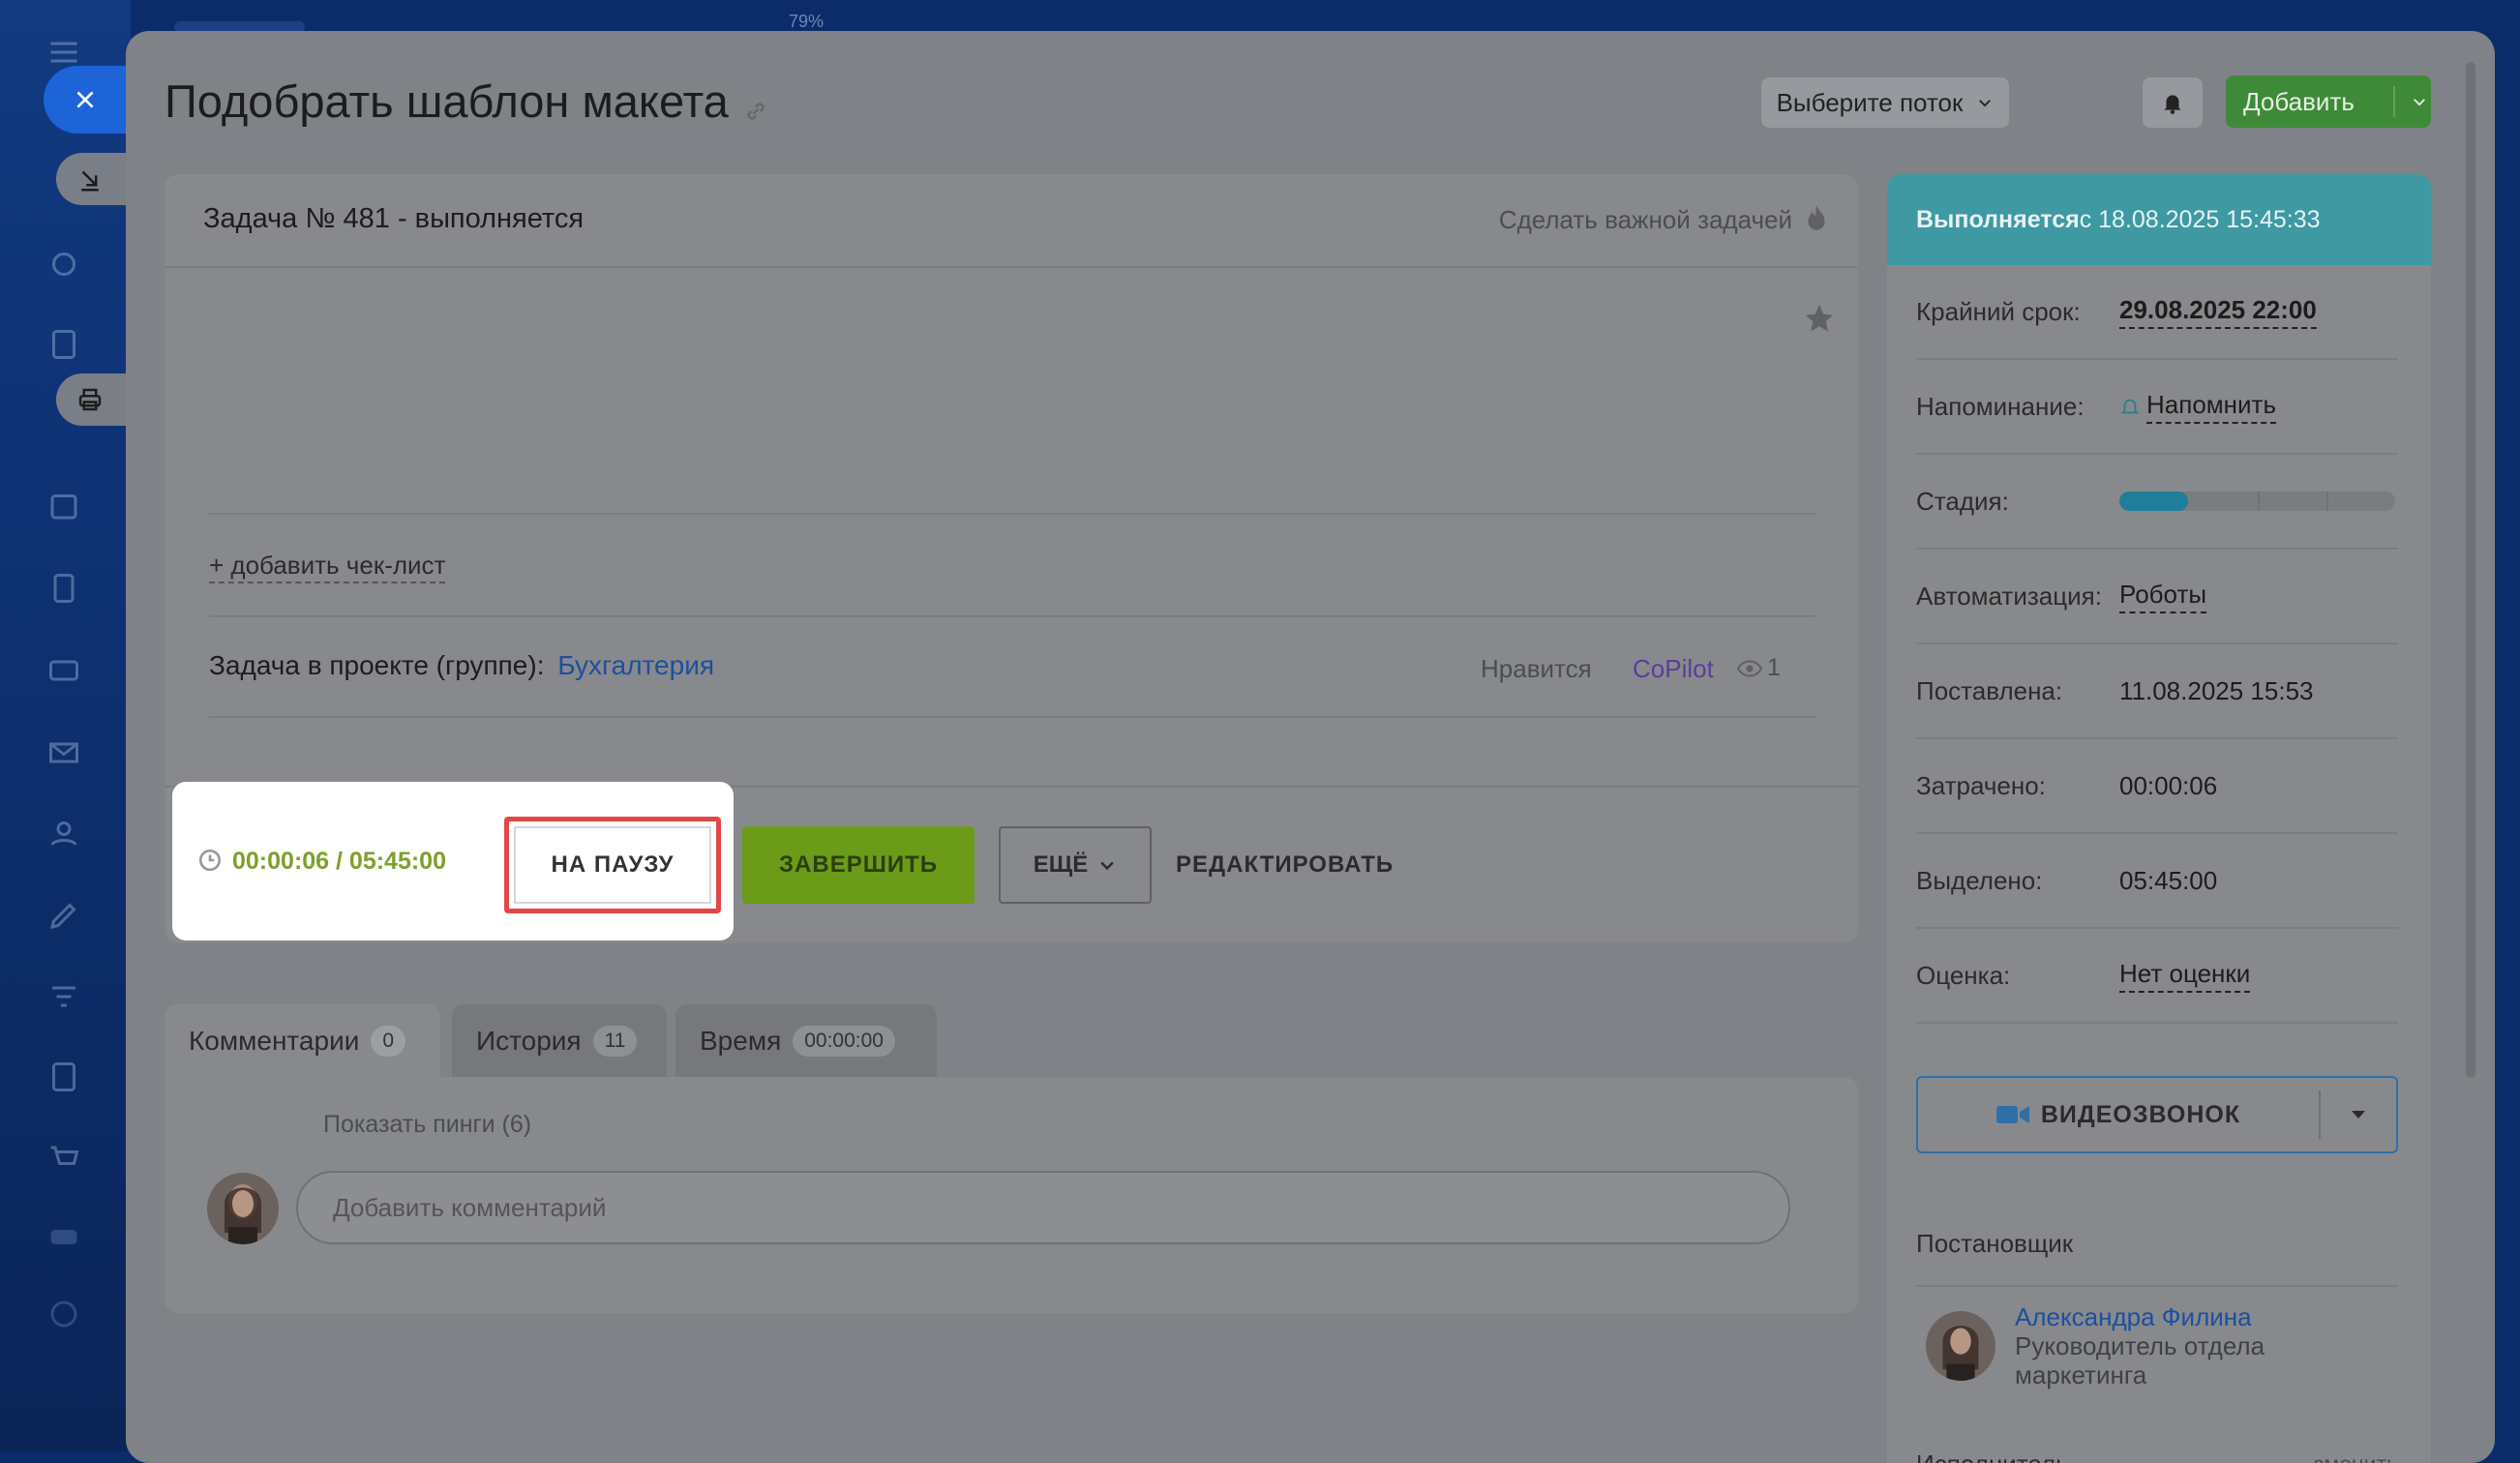 The width and height of the screenshot is (2520, 1463). What do you see at coordinates (65, 725) in the screenshot?
I see `left-sidebar` at bounding box center [65, 725].